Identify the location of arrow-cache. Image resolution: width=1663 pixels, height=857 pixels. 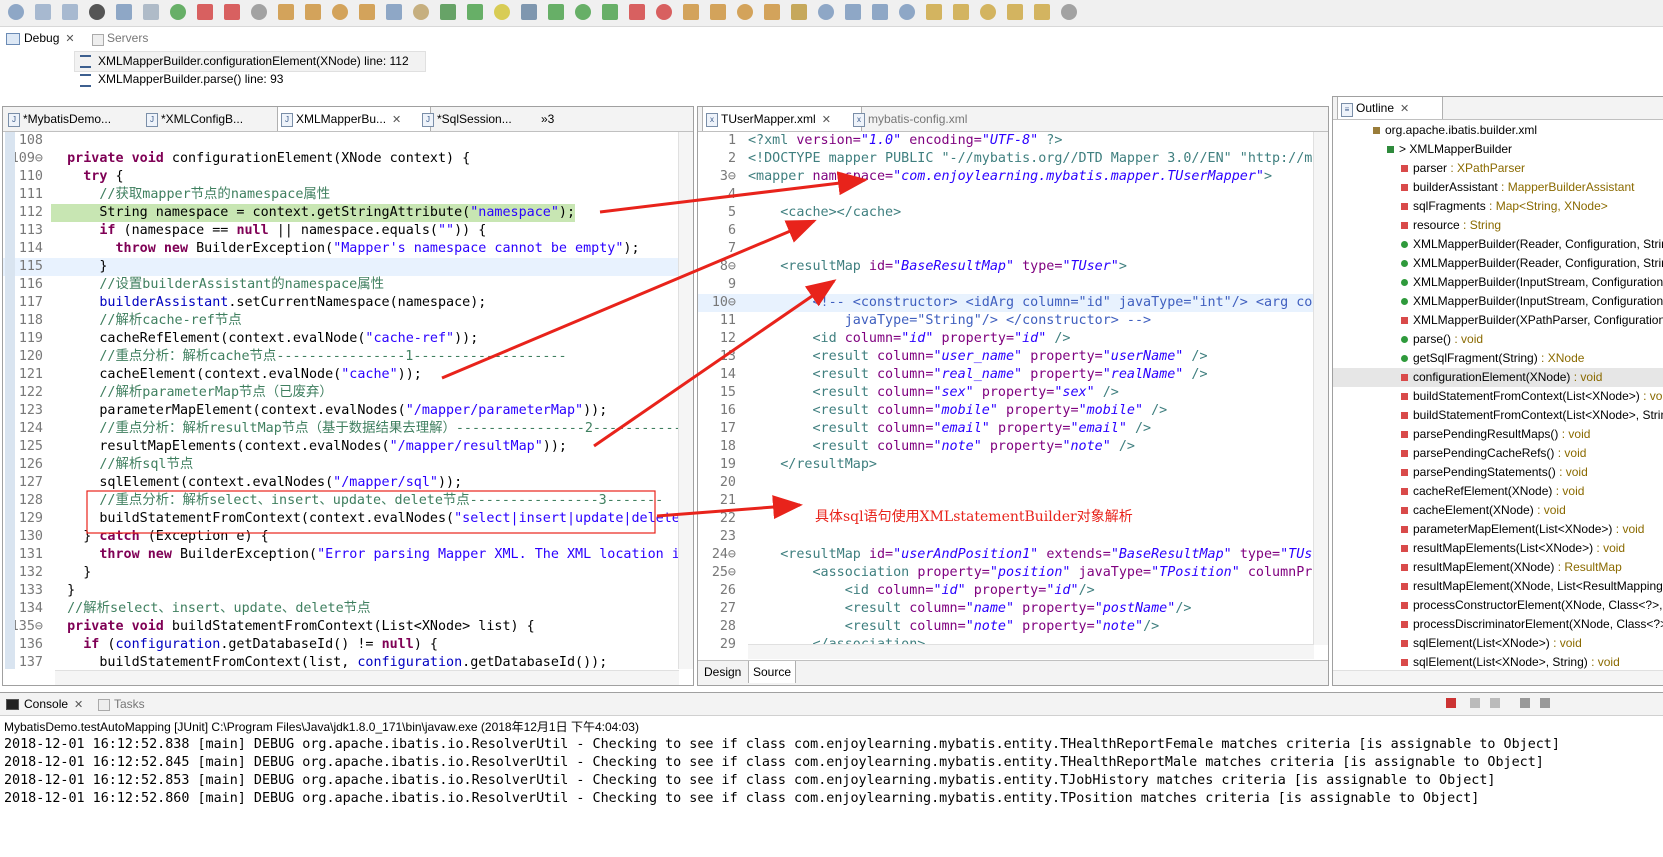
(629, 299).